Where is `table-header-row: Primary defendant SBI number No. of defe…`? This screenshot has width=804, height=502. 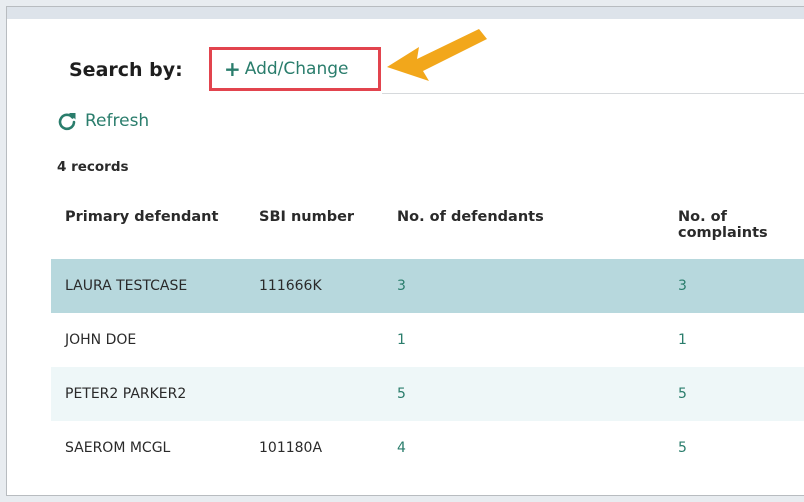
table-header-row: Primary defendant SBI number No. of defe… is located at coordinates (427, 231).